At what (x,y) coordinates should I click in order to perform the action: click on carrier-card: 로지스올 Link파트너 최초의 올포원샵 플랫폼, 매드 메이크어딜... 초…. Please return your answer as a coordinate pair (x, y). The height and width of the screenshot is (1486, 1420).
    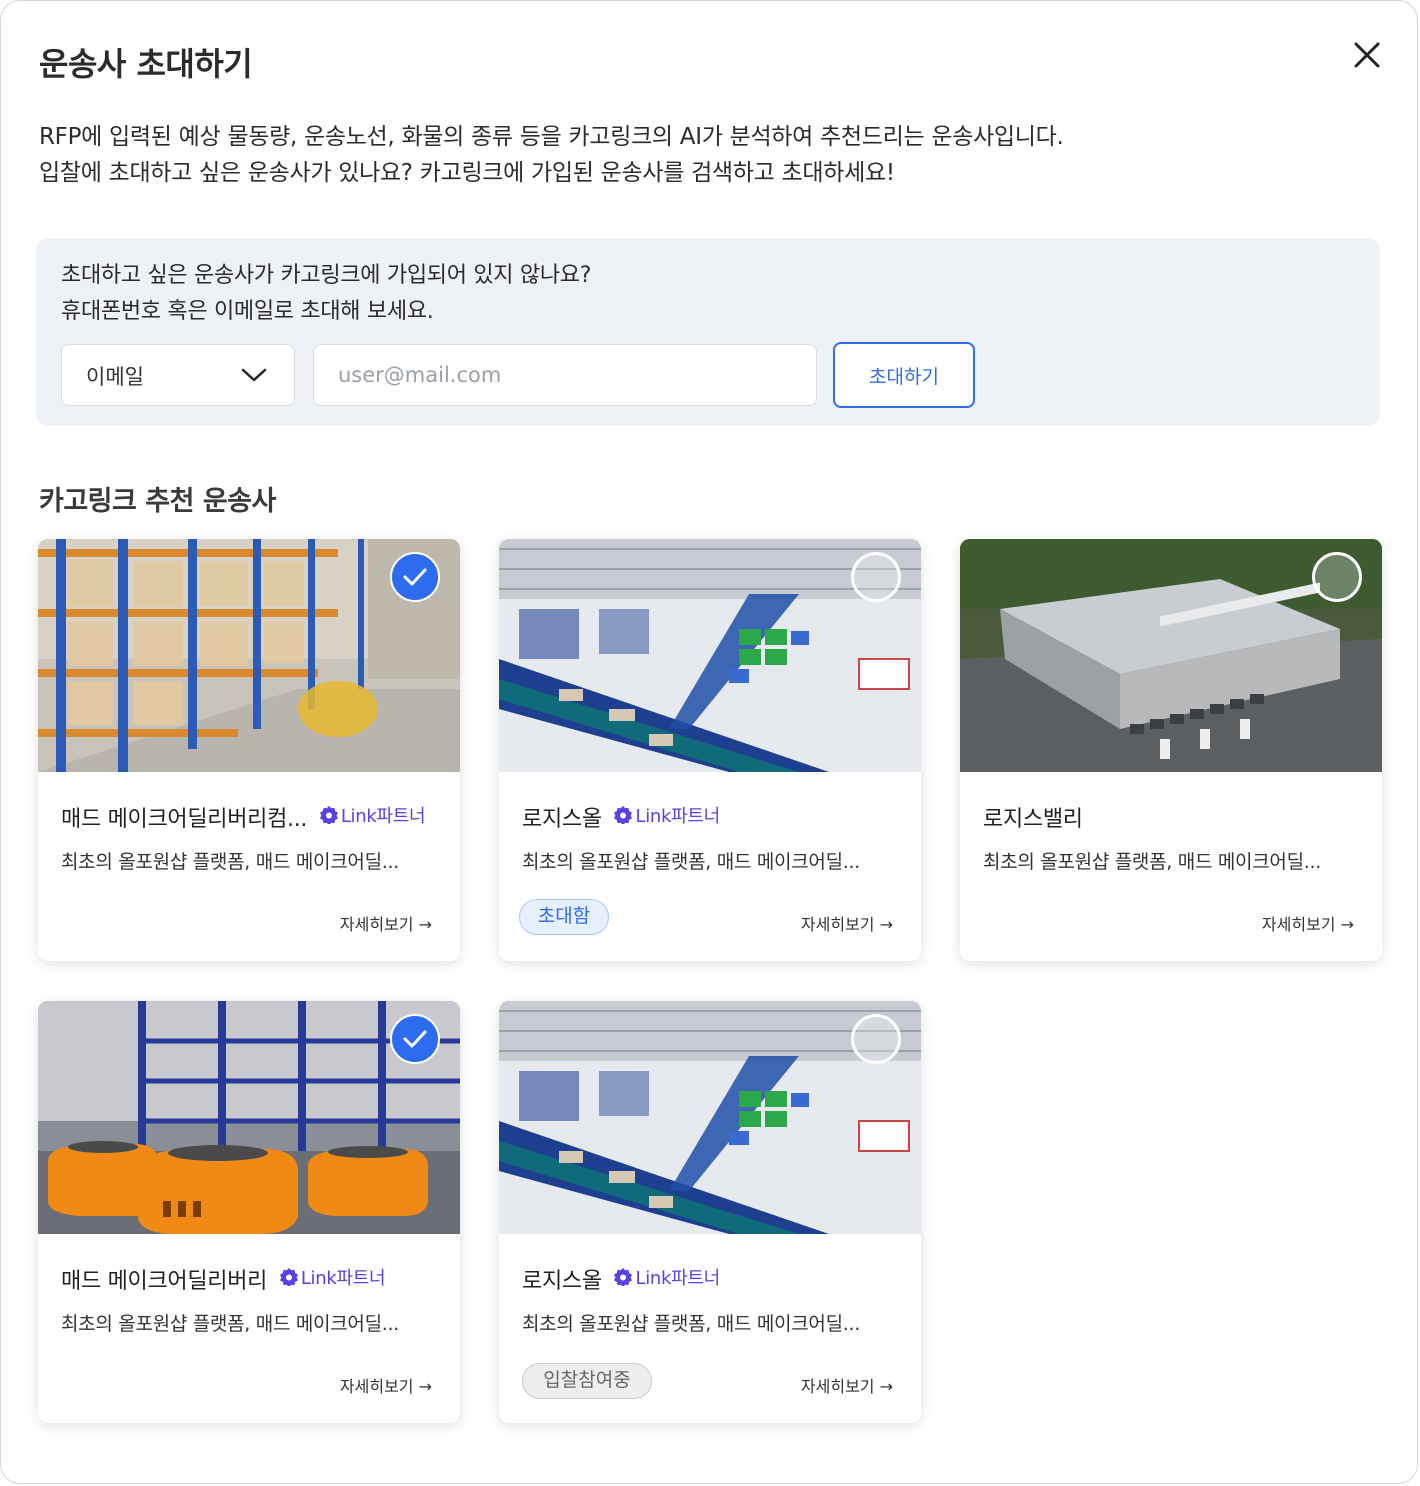
    Looking at the image, I should click on (710, 750).